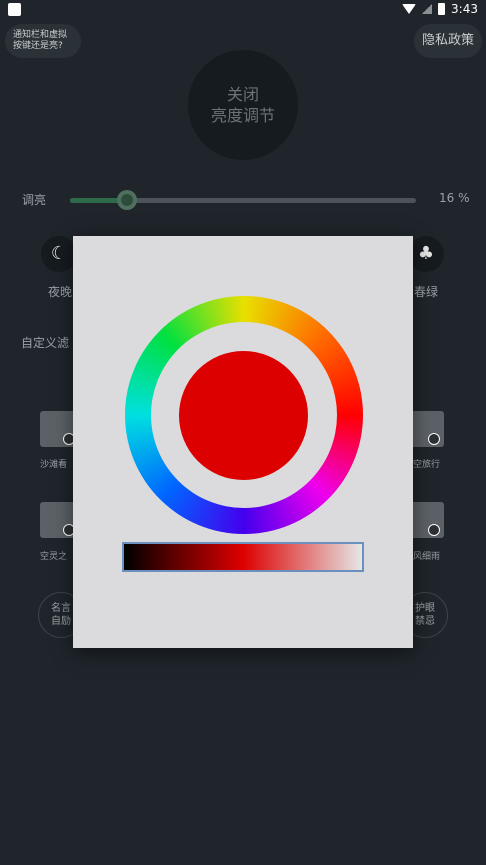  I want to click on thumbnail-label: 空灵之, so click(54, 557).